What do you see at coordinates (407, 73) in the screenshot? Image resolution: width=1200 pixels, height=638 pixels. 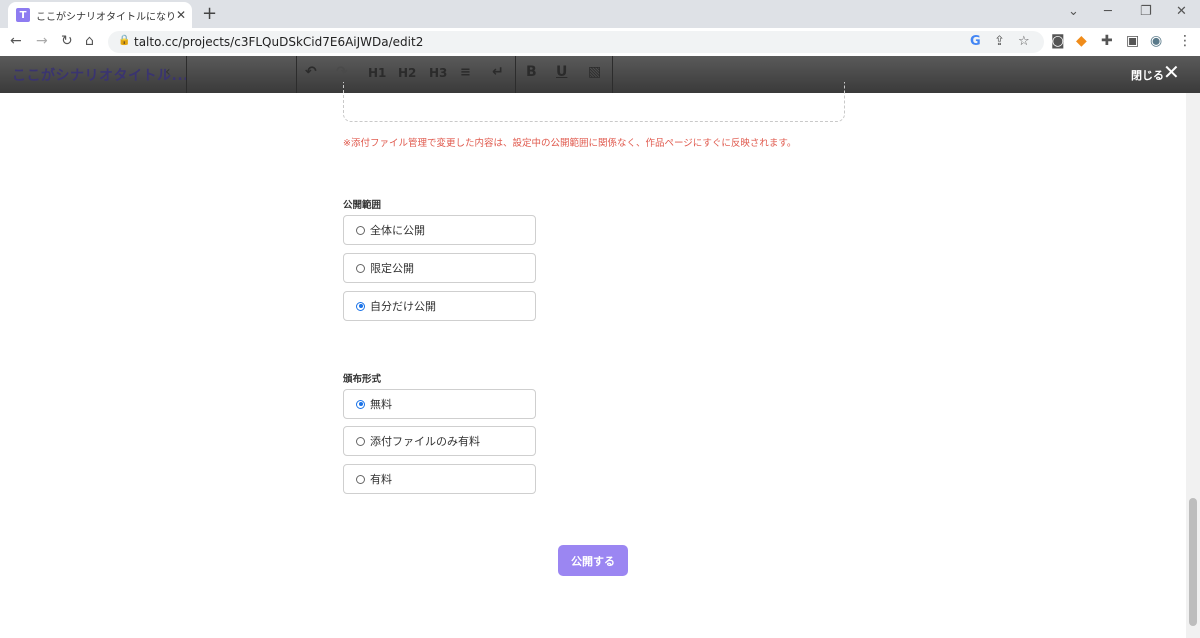 I see `heading2-button: H2` at bounding box center [407, 73].